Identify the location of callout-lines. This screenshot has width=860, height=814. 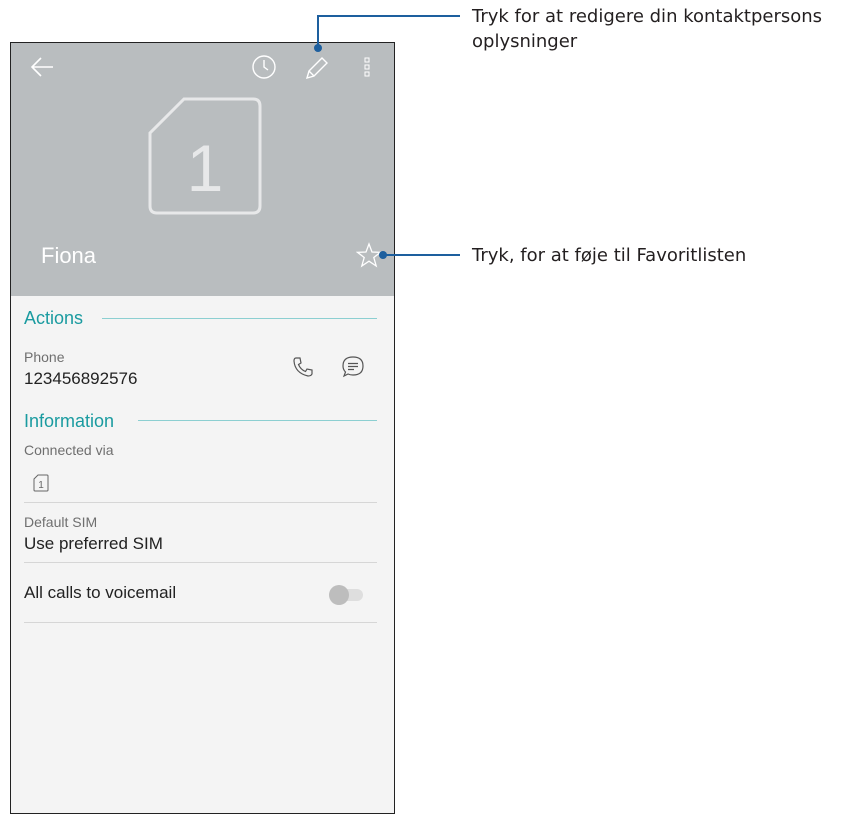
(387, 137).